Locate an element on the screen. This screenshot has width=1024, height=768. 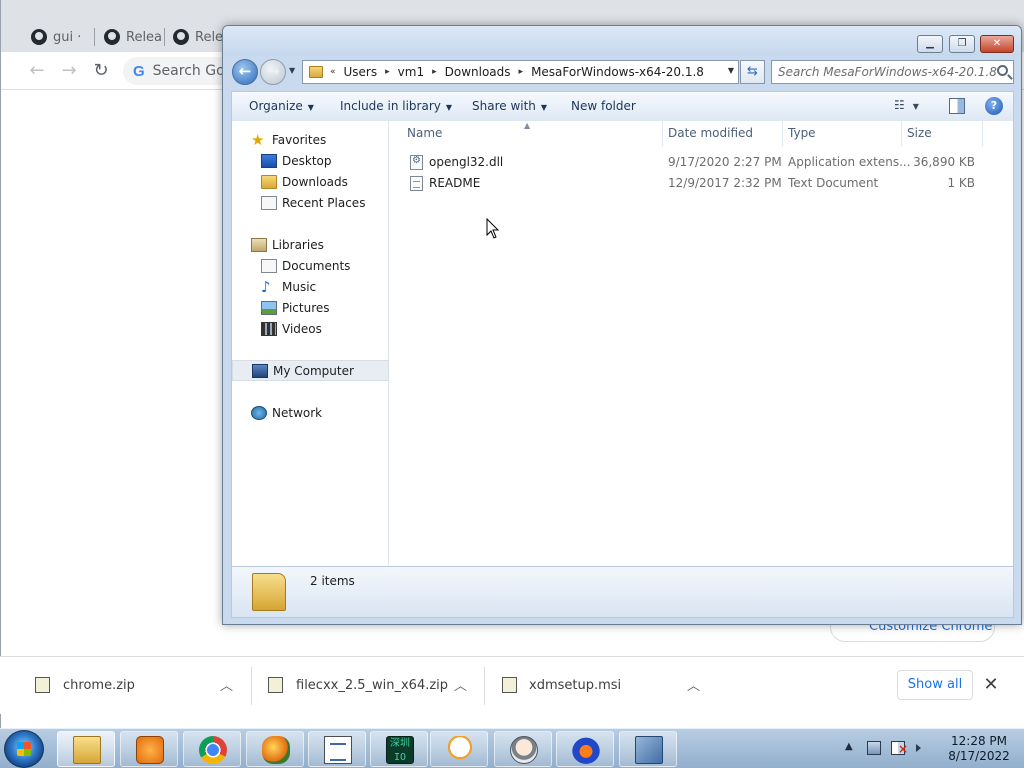
media-player-icon is located at coordinates (150, 750).